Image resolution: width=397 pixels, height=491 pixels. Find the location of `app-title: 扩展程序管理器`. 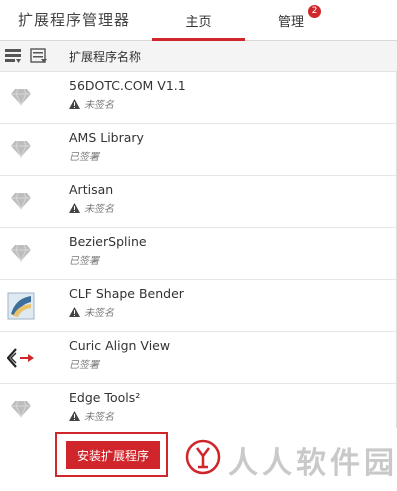

app-title: 扩展程序管理器 is located at coordinates (74, 20).